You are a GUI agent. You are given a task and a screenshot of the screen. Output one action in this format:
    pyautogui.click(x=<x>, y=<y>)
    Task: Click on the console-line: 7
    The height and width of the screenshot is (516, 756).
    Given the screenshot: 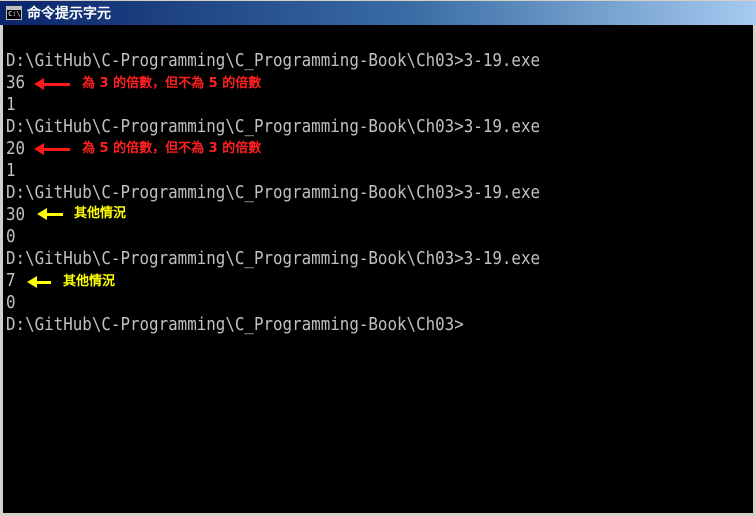 What is the action you would take?
    pyautogui.click(x=11, y=280)
    